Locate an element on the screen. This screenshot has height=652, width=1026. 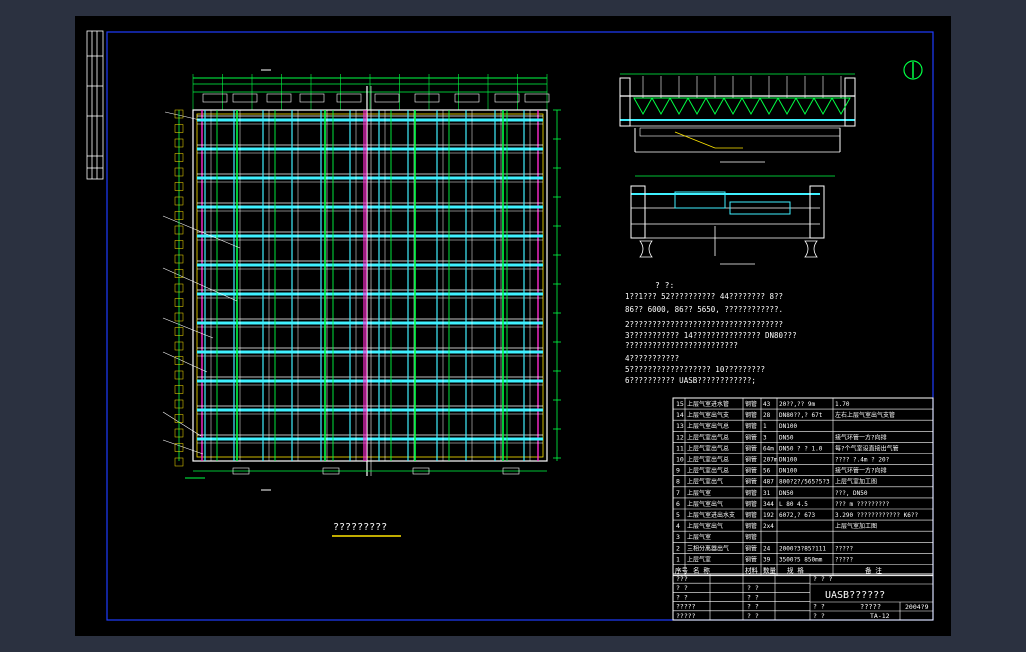
parts-header-cell: 备 注 is located at coordinates (873, 570).